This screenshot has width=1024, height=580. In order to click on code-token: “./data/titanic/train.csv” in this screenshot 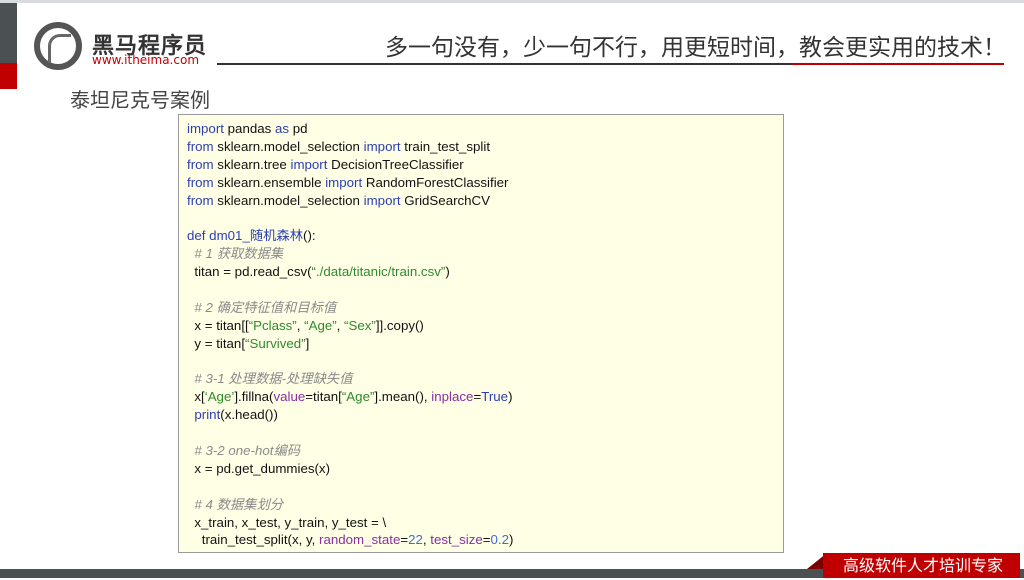, I will do `click(378, 272)`.